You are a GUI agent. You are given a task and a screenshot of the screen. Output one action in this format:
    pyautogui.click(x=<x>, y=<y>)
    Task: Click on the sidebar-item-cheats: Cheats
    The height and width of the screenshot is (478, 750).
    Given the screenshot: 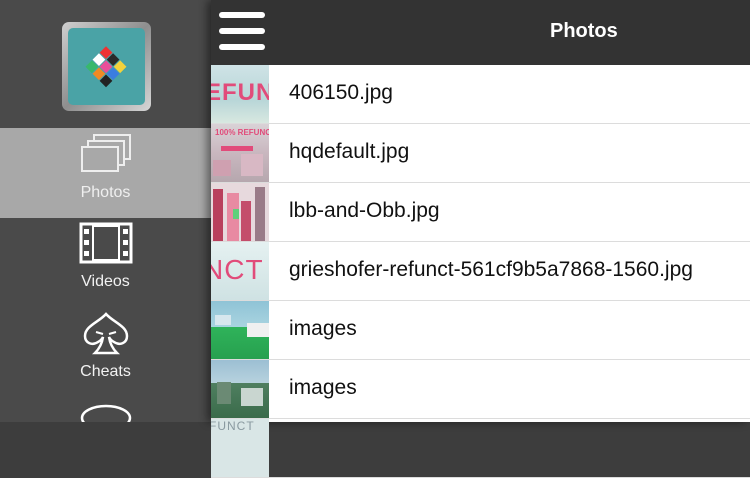 What is the action you would take?
    pyautogui.click(x=105, y=353)
    